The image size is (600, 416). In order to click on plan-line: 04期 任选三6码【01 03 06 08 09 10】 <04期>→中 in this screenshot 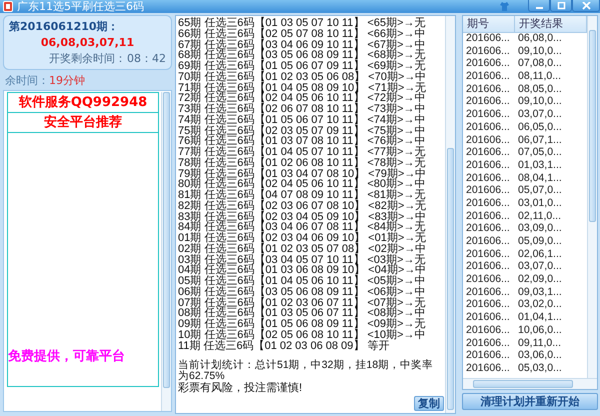, I will do `click(303, 270)`.